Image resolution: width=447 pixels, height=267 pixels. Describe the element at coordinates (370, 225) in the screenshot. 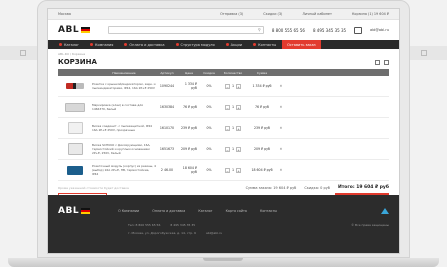

I see `footer-rights: © Все права защищены` at that location.